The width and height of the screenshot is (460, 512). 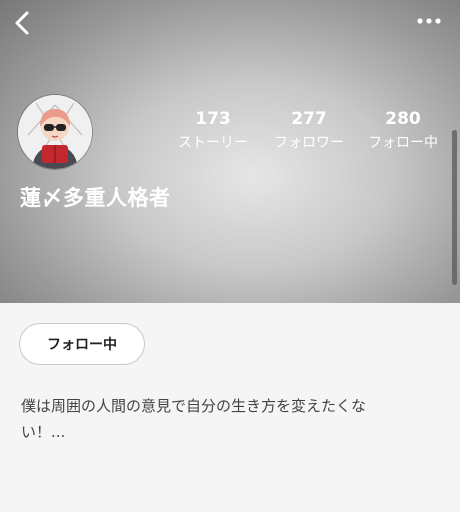 I want to click on following-count-label: フォロー中, so click(x=403, y=143).